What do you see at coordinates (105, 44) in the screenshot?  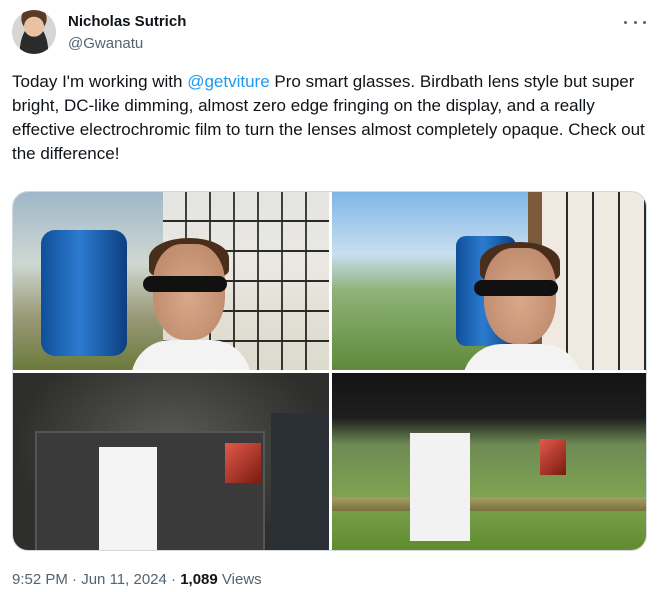 I see `user-handle: @Gwanatu` at bounding box center [105, 44].